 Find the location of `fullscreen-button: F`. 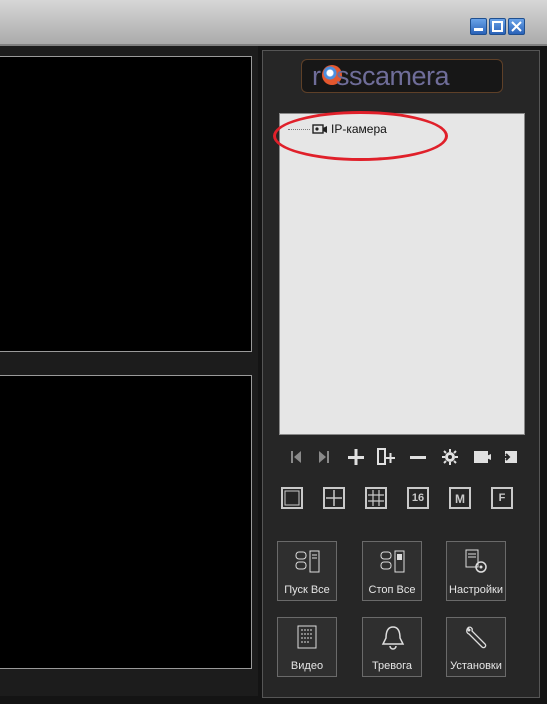

fullscreen-button: F is located at coordinates (502, 498).